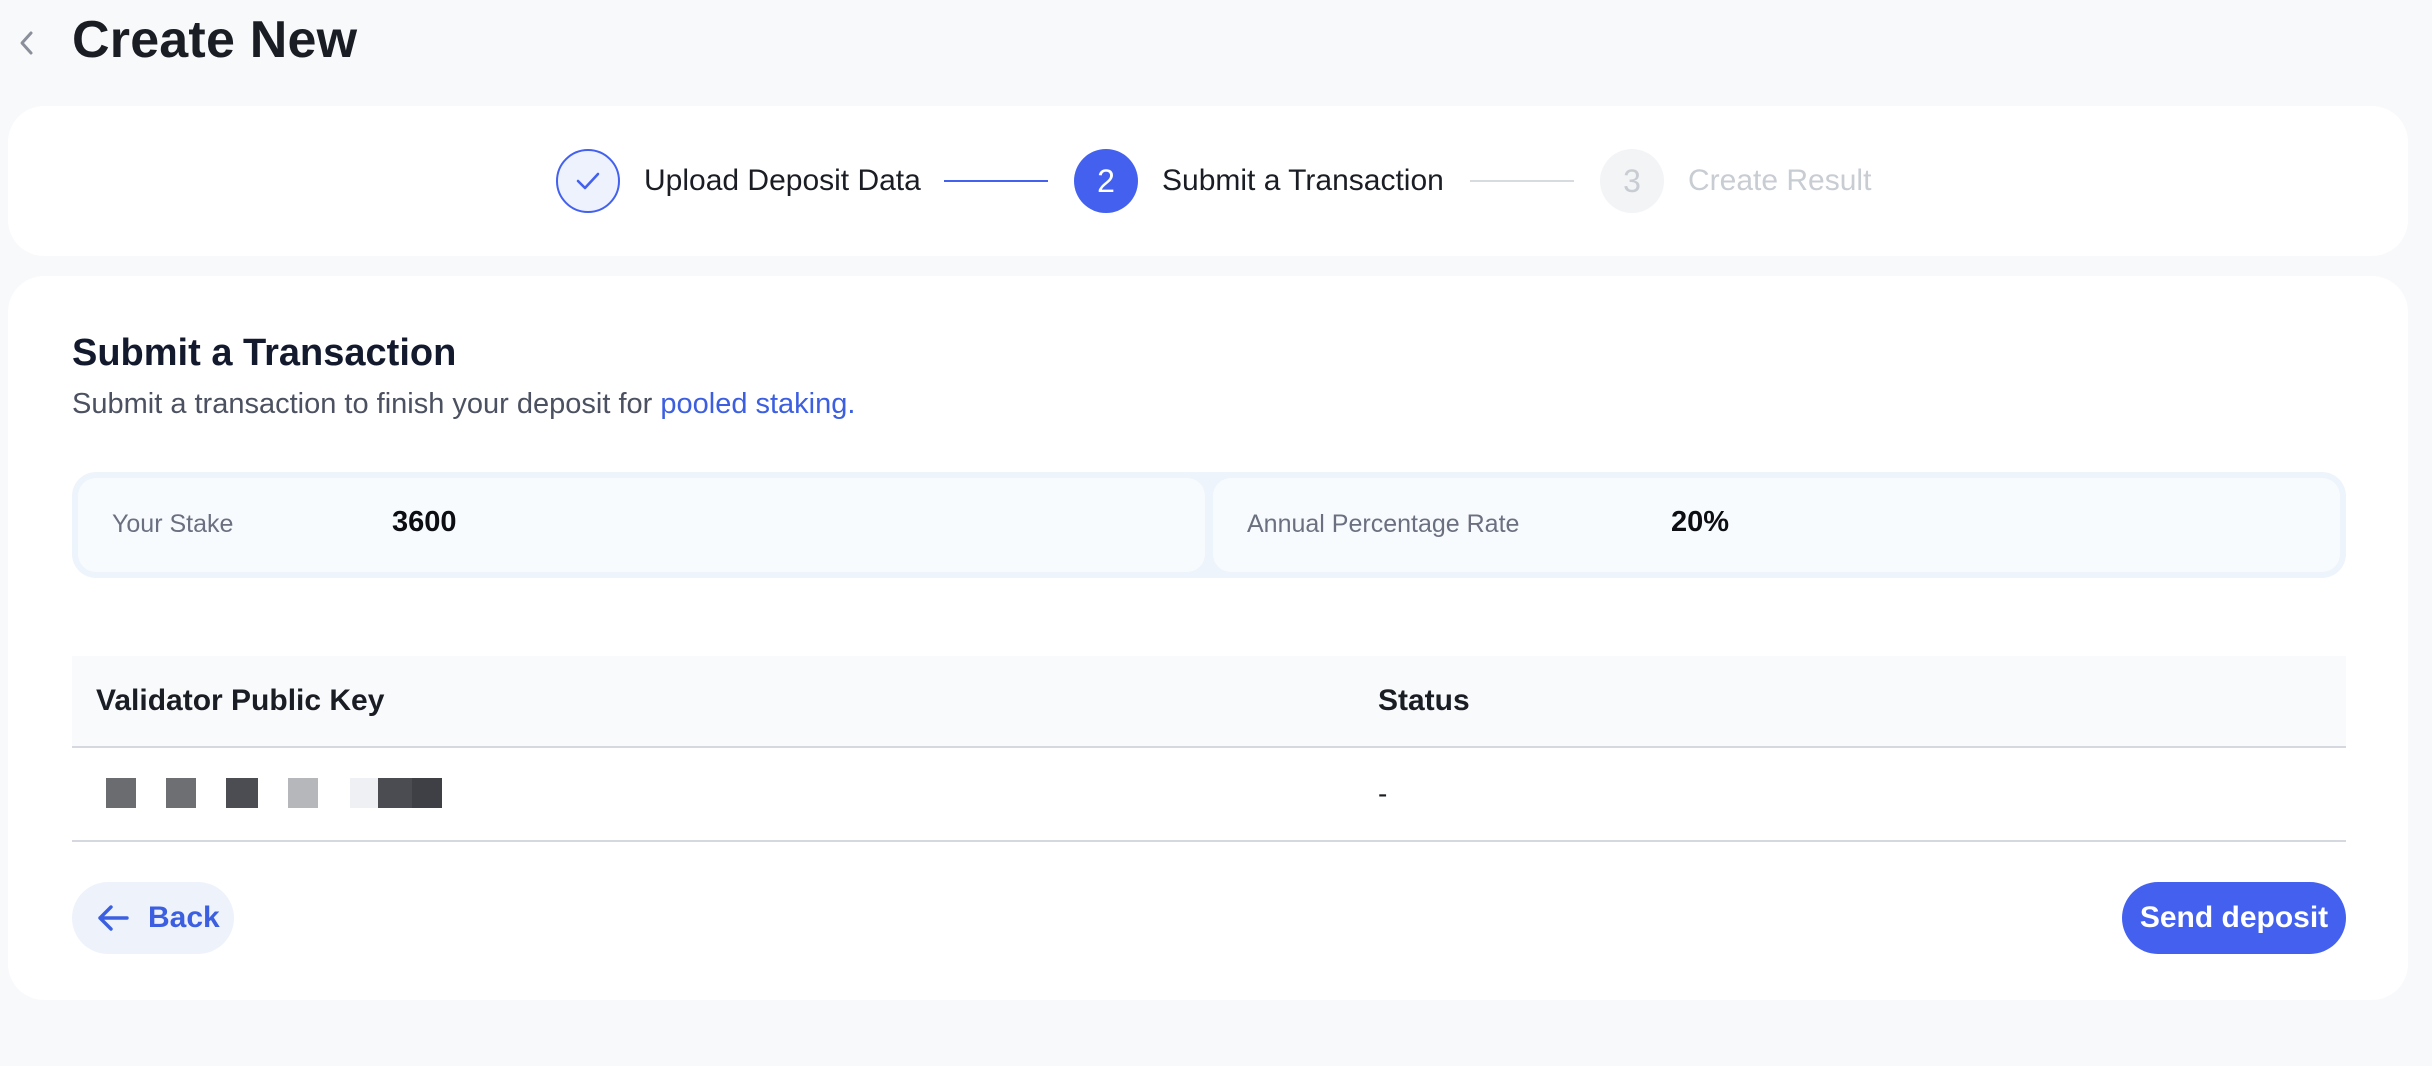  I want to click on apr-label: Annual Percentage Rate, so click(1383, 524).